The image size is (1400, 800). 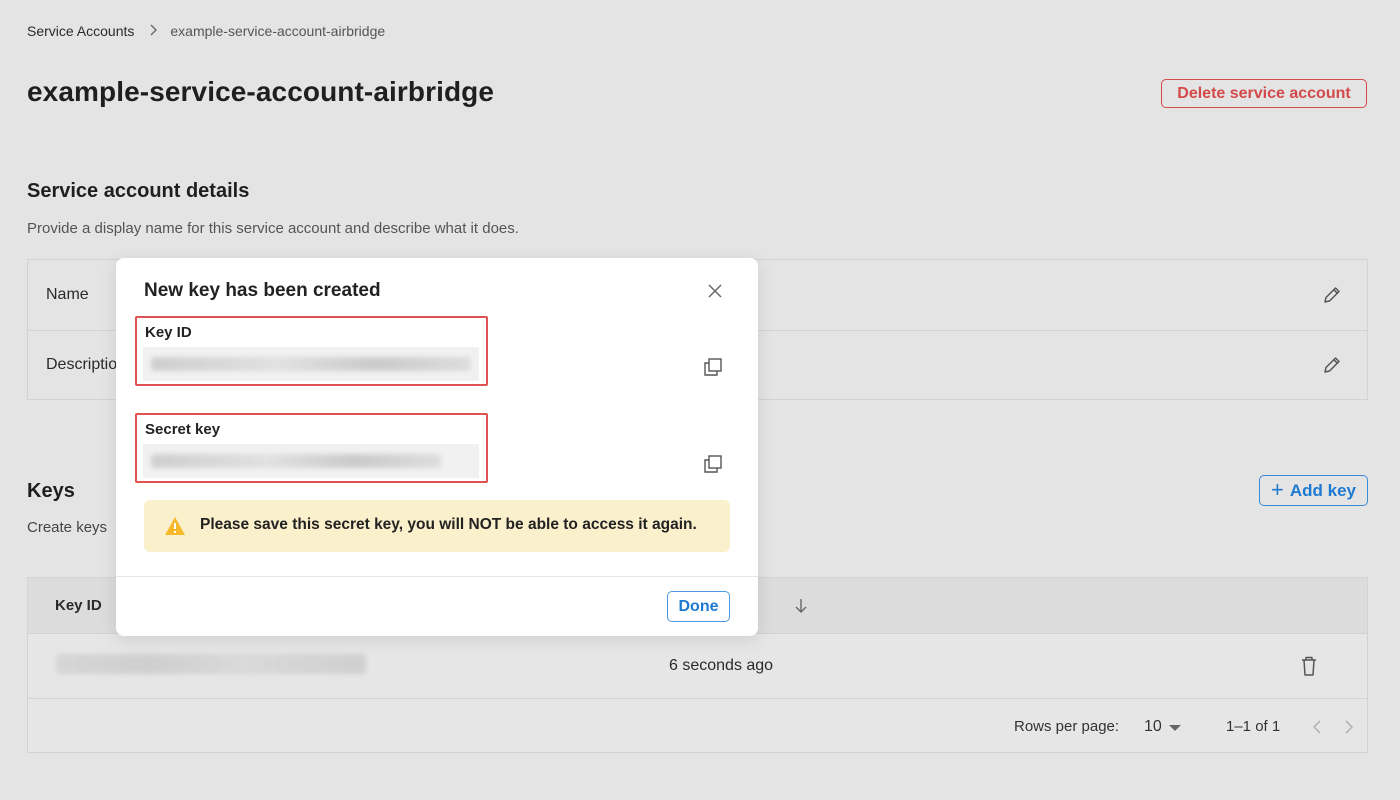 I want to click on warning-icon, so click(x=175, y=526).